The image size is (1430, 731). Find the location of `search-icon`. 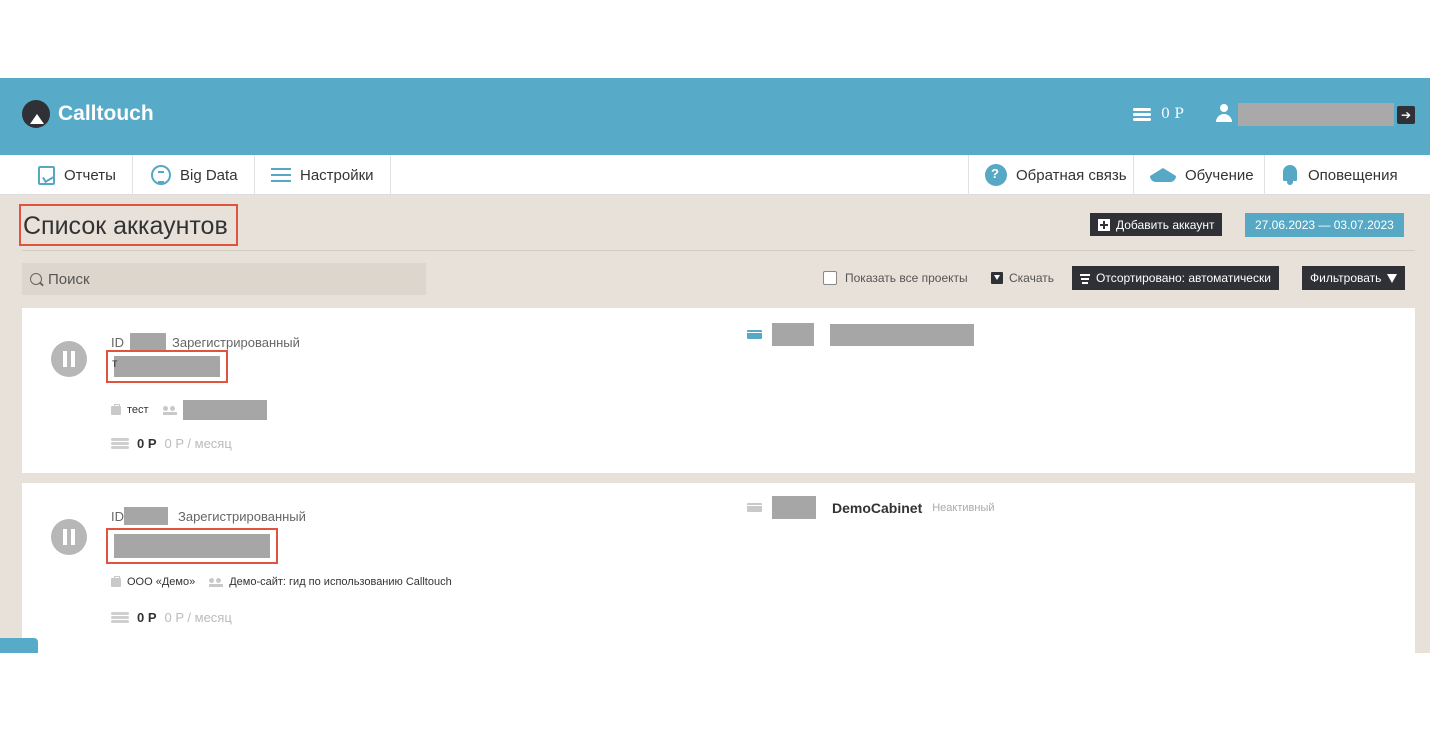

search-icon is located at coordinates (36, 279).